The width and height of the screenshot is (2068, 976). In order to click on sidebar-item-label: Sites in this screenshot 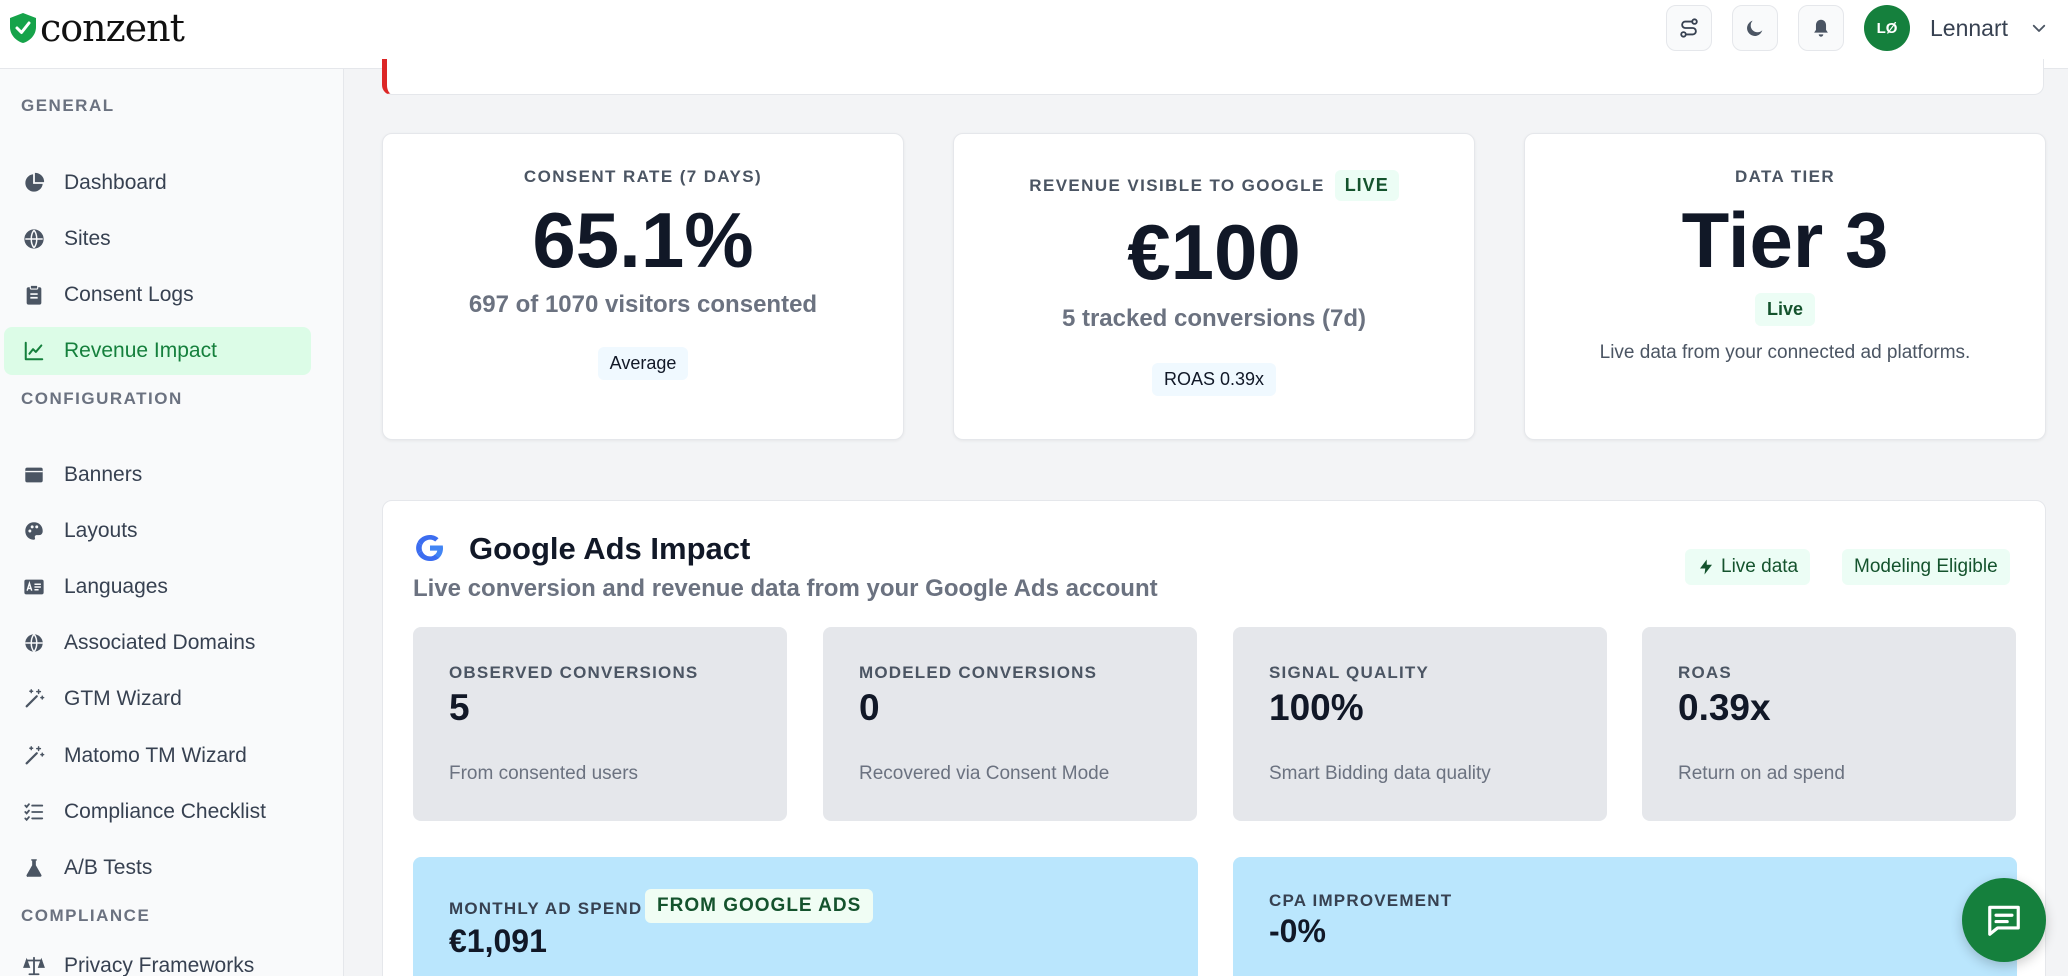, I will do `click(87, 238)`.